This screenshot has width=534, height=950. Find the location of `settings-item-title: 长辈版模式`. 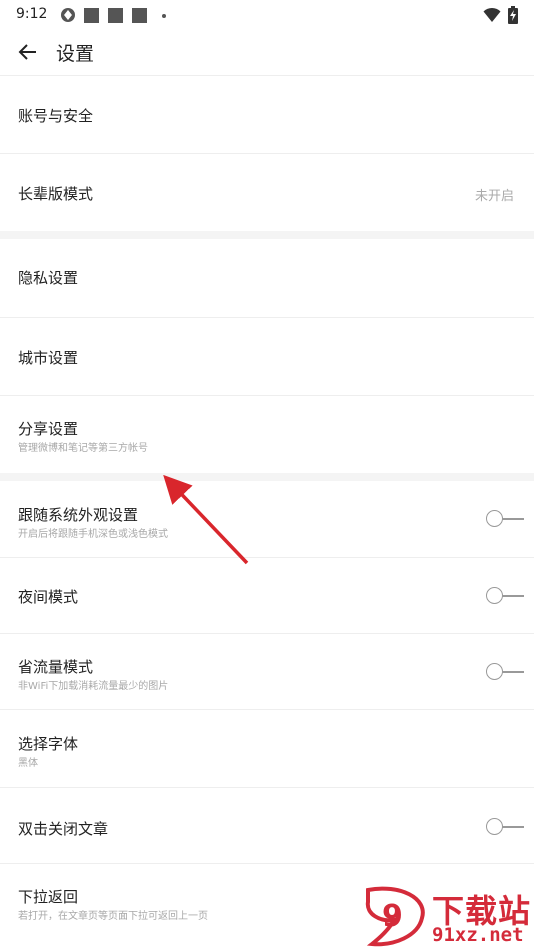

settings-item-title: 长辈版模式 is located at coordinates (56, 194).